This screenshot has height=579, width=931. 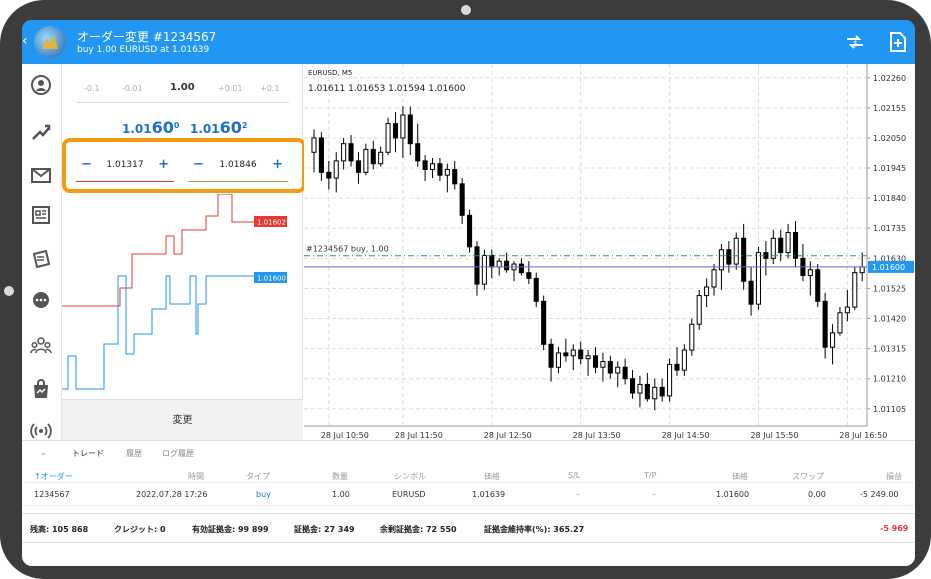 I want to click on calendar-icon, so click(x=41, y=259).